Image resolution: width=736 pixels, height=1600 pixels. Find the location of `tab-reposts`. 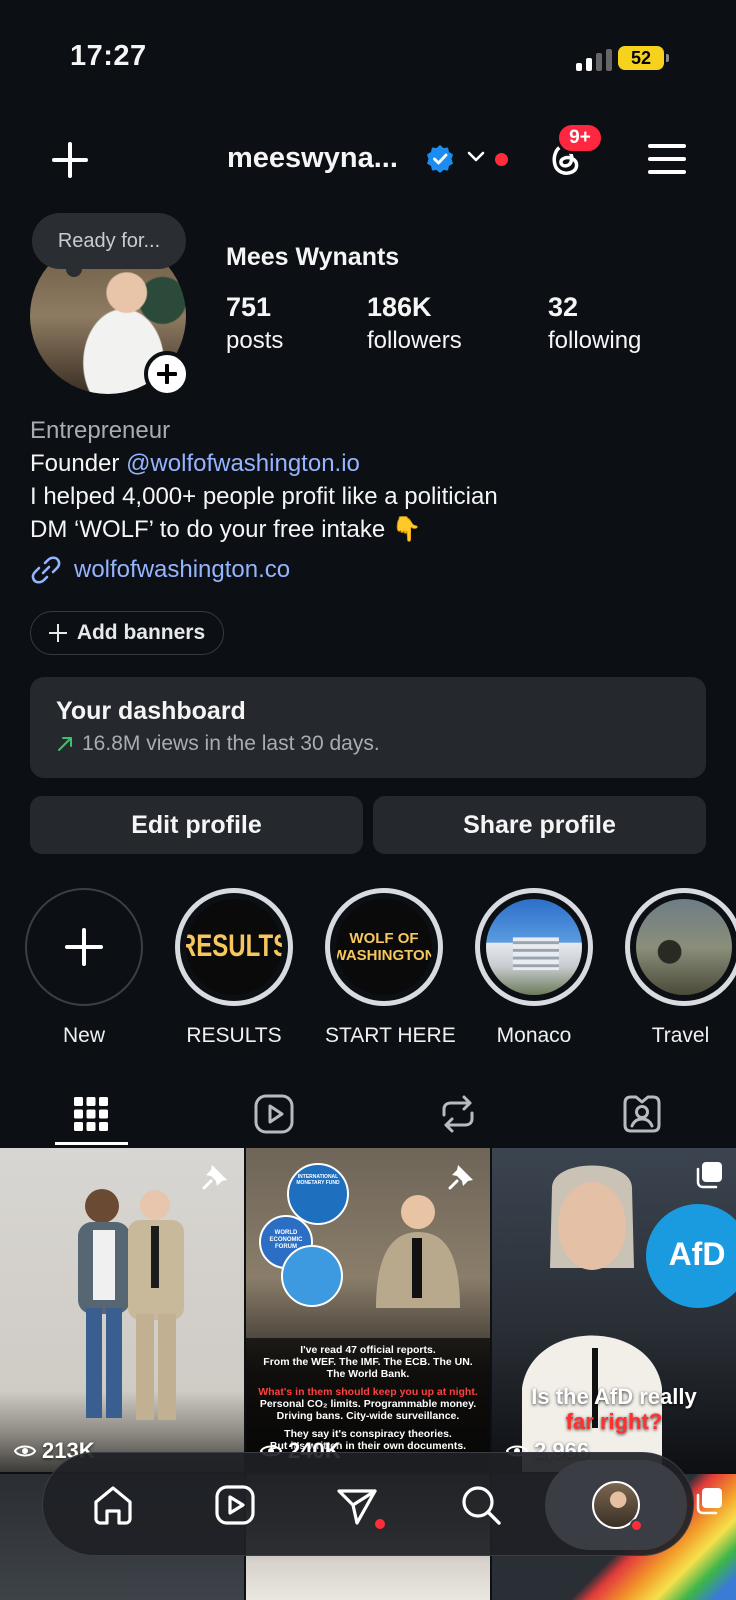

tab-reposts is located at coordinates (458, 1114).